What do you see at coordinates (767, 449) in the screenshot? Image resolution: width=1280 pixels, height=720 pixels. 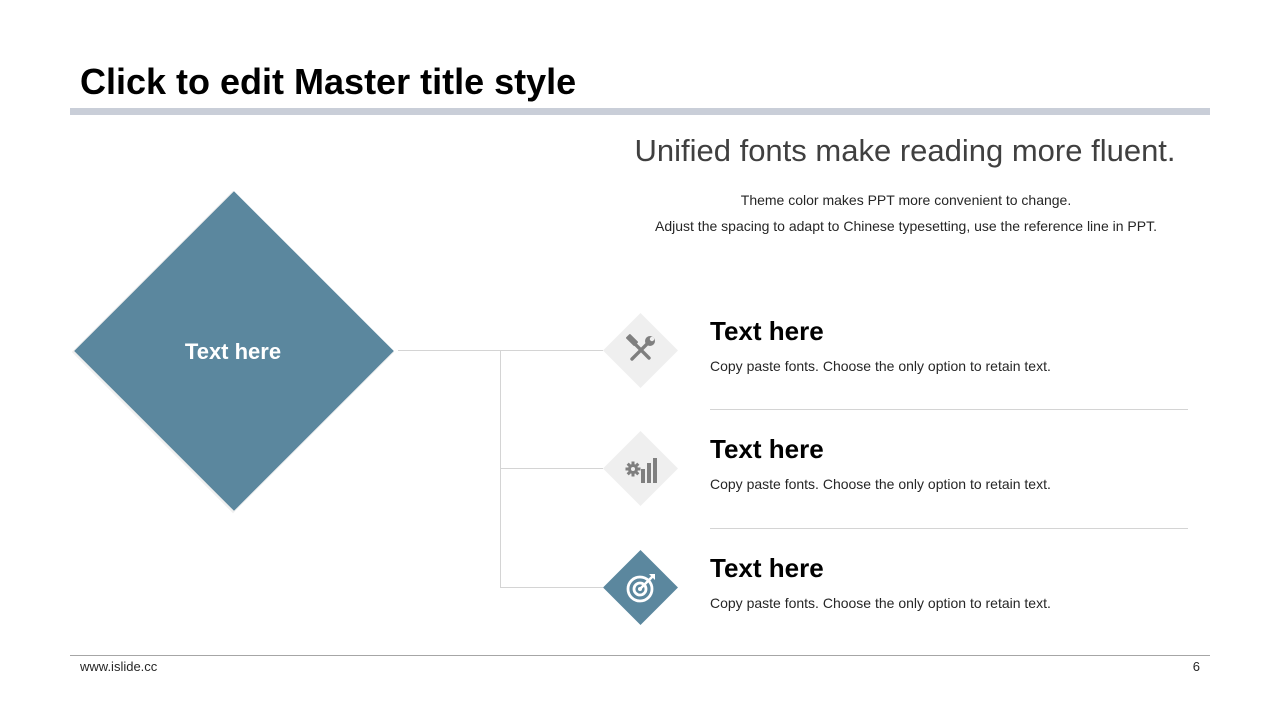 I see `item-2-title: Text here` at bounding box center [767, 449].